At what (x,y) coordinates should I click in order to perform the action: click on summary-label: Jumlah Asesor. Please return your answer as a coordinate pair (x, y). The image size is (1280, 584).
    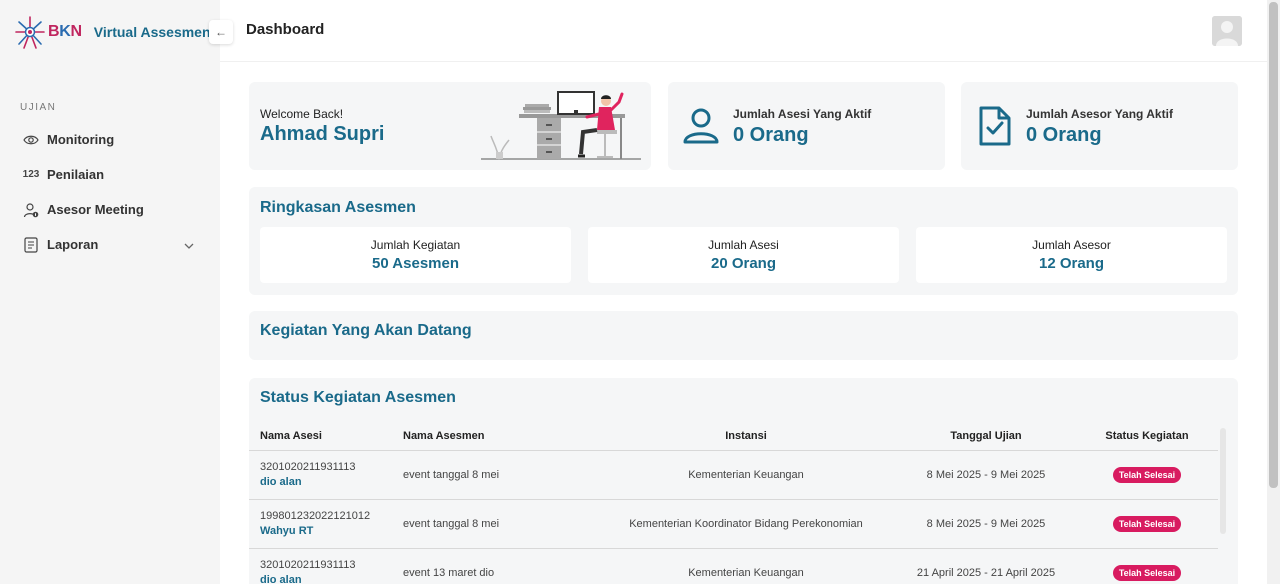
    Looking at the image, I should click on (1071, 245).